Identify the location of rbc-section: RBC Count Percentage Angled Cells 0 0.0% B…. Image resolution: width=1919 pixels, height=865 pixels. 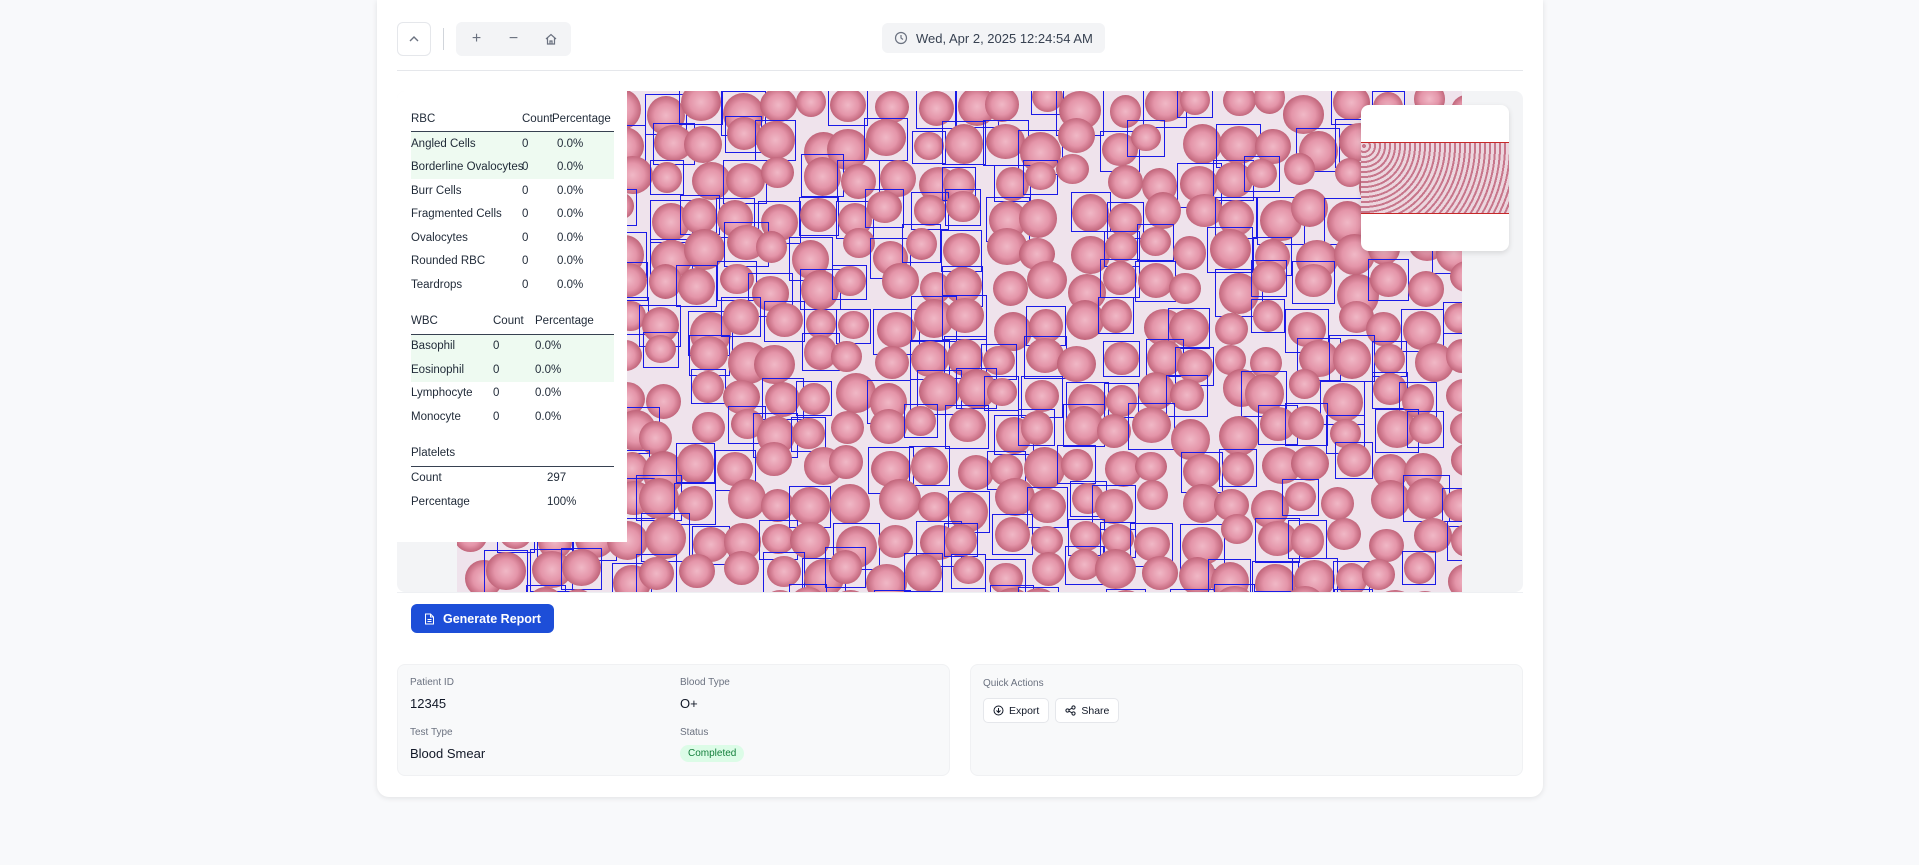
(512, 201).